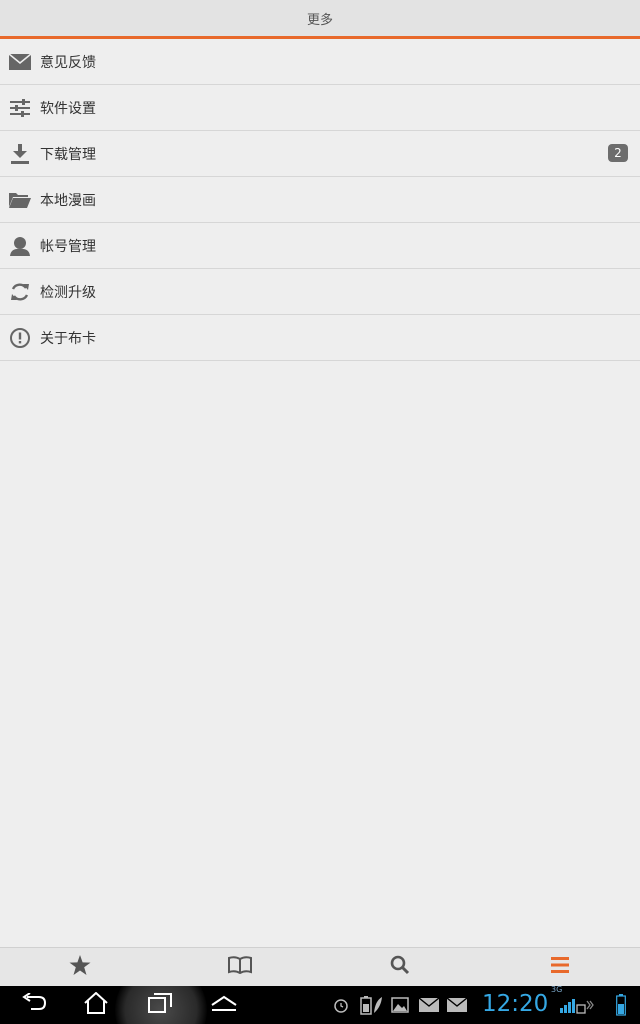 This screenshot has width=640, height=1024. Describe the element at coordinates (371, 1005) in the screenshot. I see `battery-saver-icon` at that location.